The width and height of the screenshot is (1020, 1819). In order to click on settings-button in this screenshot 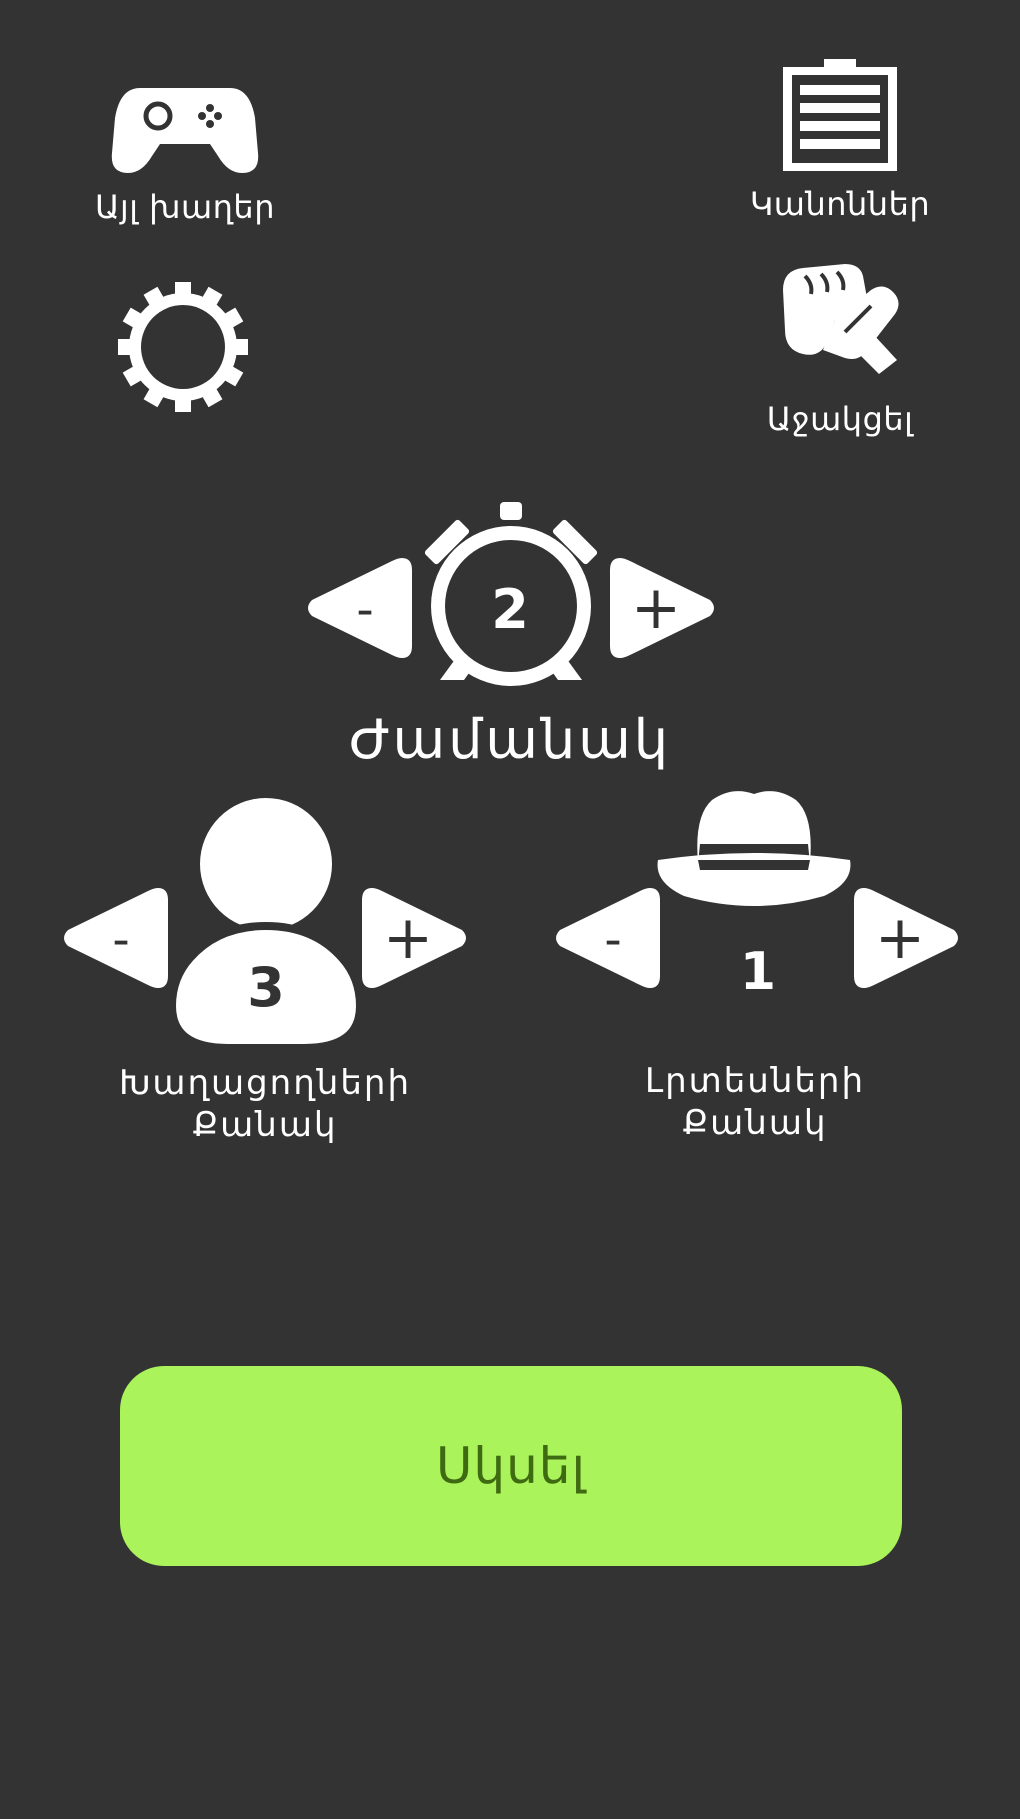, I will do `click(183, 347)`.